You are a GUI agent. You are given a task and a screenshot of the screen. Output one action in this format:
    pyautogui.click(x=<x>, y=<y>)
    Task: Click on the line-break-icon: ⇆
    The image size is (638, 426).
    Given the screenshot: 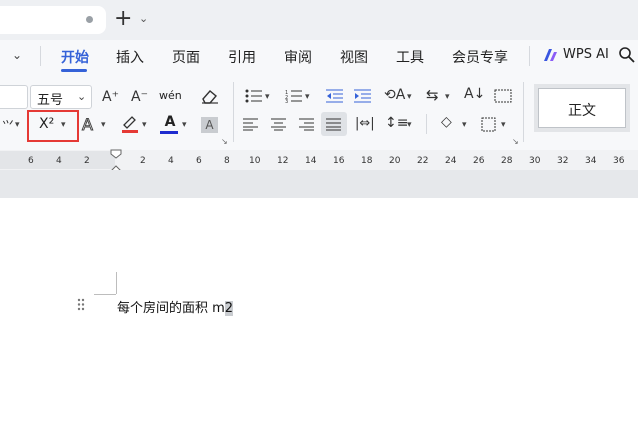 What is the action you would take?
    pyautogui.click(x=432, y=95)
    